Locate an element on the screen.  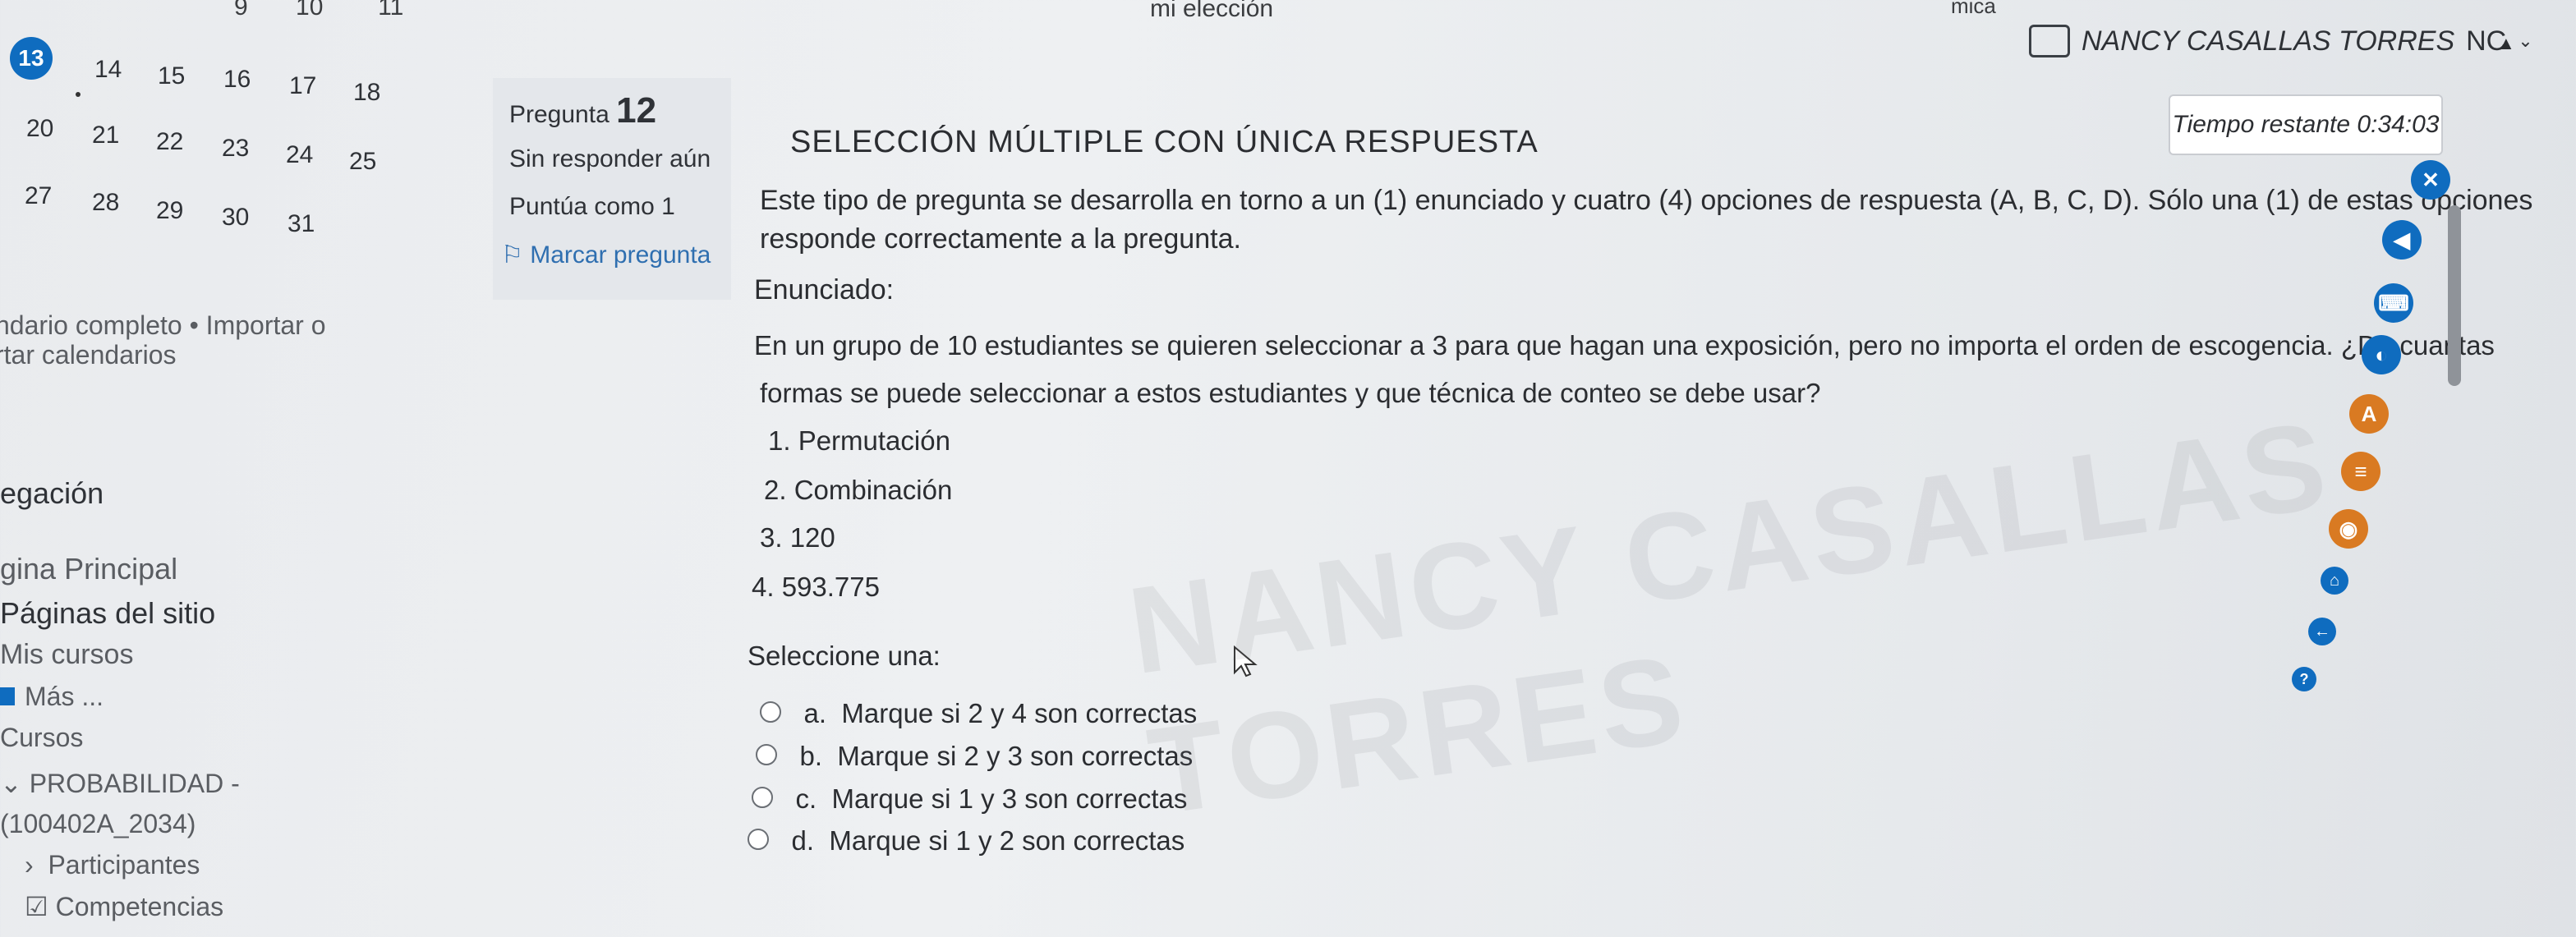
checklist-icon: ☑ is located at coordinates (40, 907).